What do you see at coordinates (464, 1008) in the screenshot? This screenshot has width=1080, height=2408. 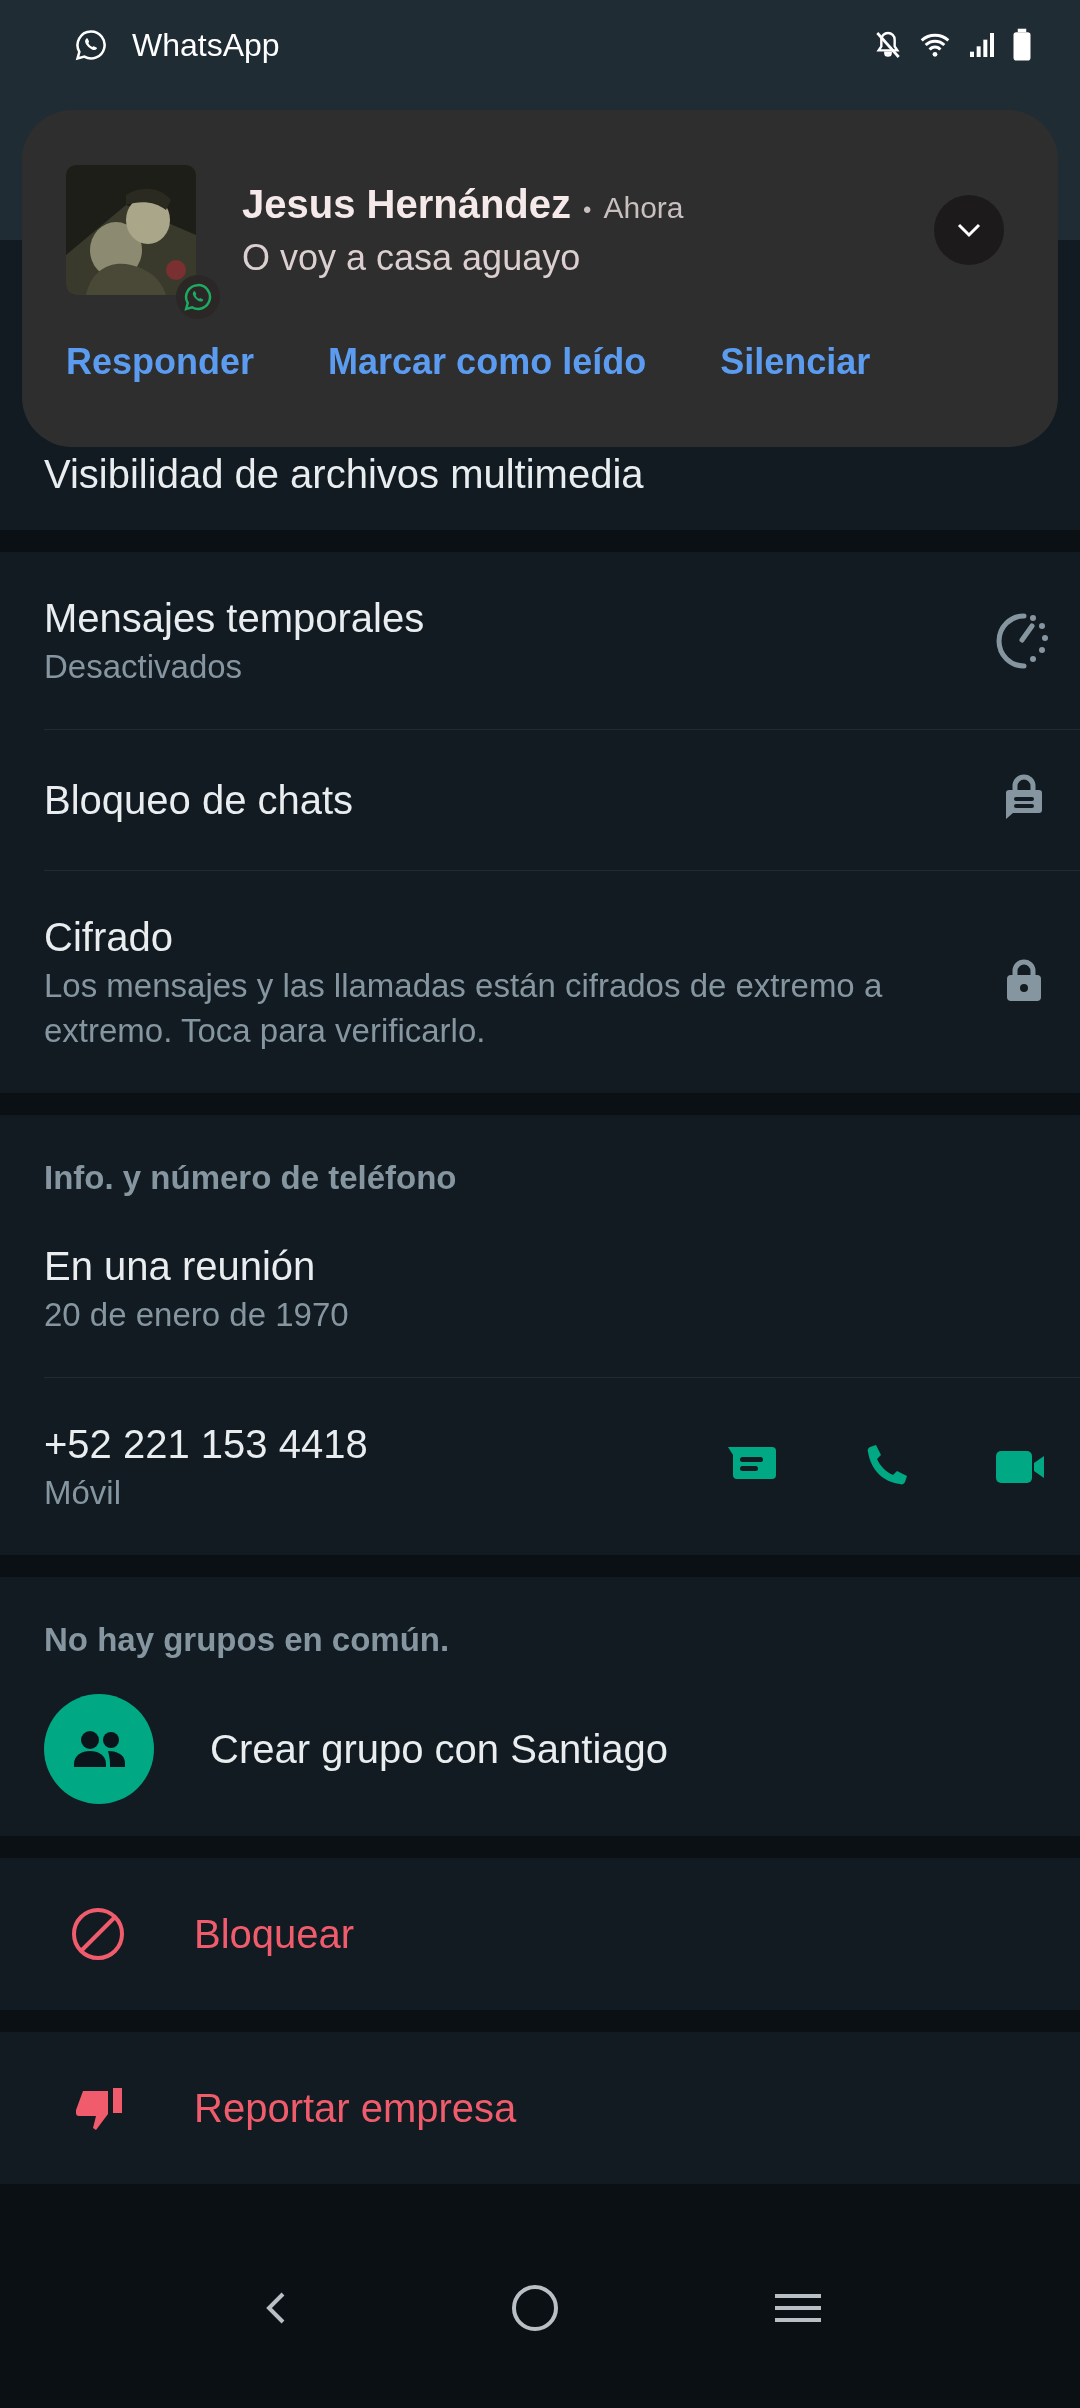 I see `setting-subtitle: Los mensajes y las llamadas están cifrados de extremo a extremo. Toca para verificarlo.` at bounding box center [464, 1008].